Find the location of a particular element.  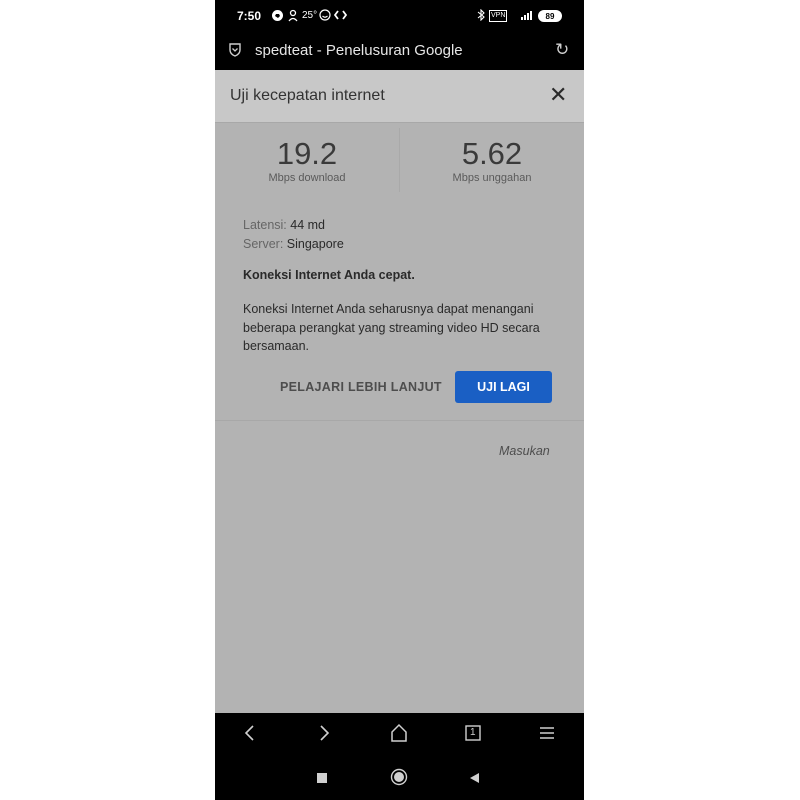

upload-value: 5.62 is located at coordinates (492, 153).